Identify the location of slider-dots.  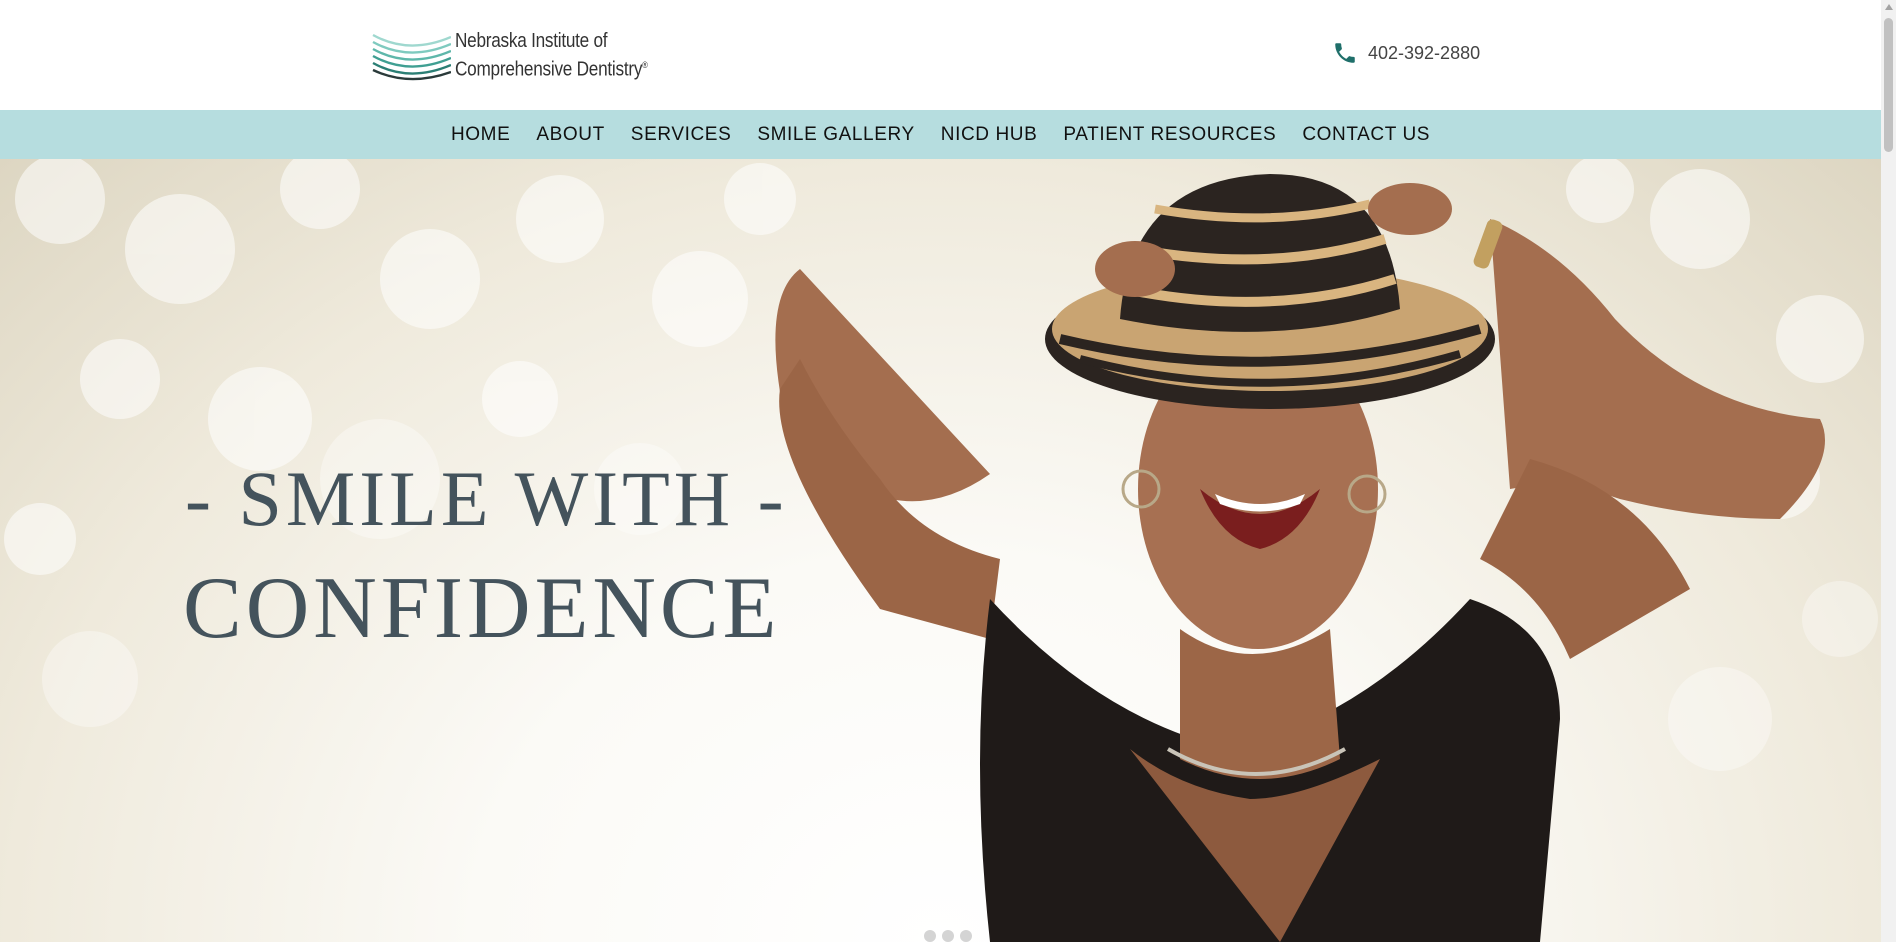
(951, 936).